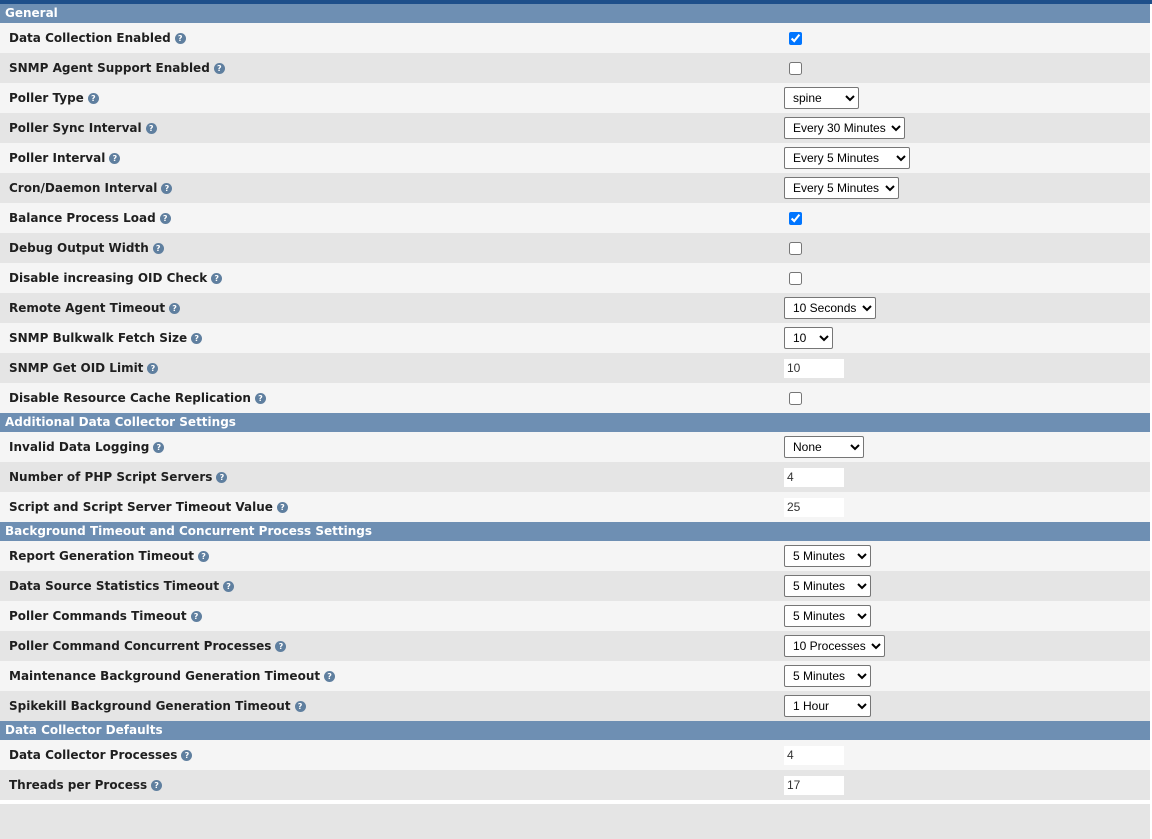 This screenshot has width=1152, height=839. Describe the element at coordinates (575, 755) in the screenshot. I see `setting-row-collector-processes: Data Collector Processes?` at that location.